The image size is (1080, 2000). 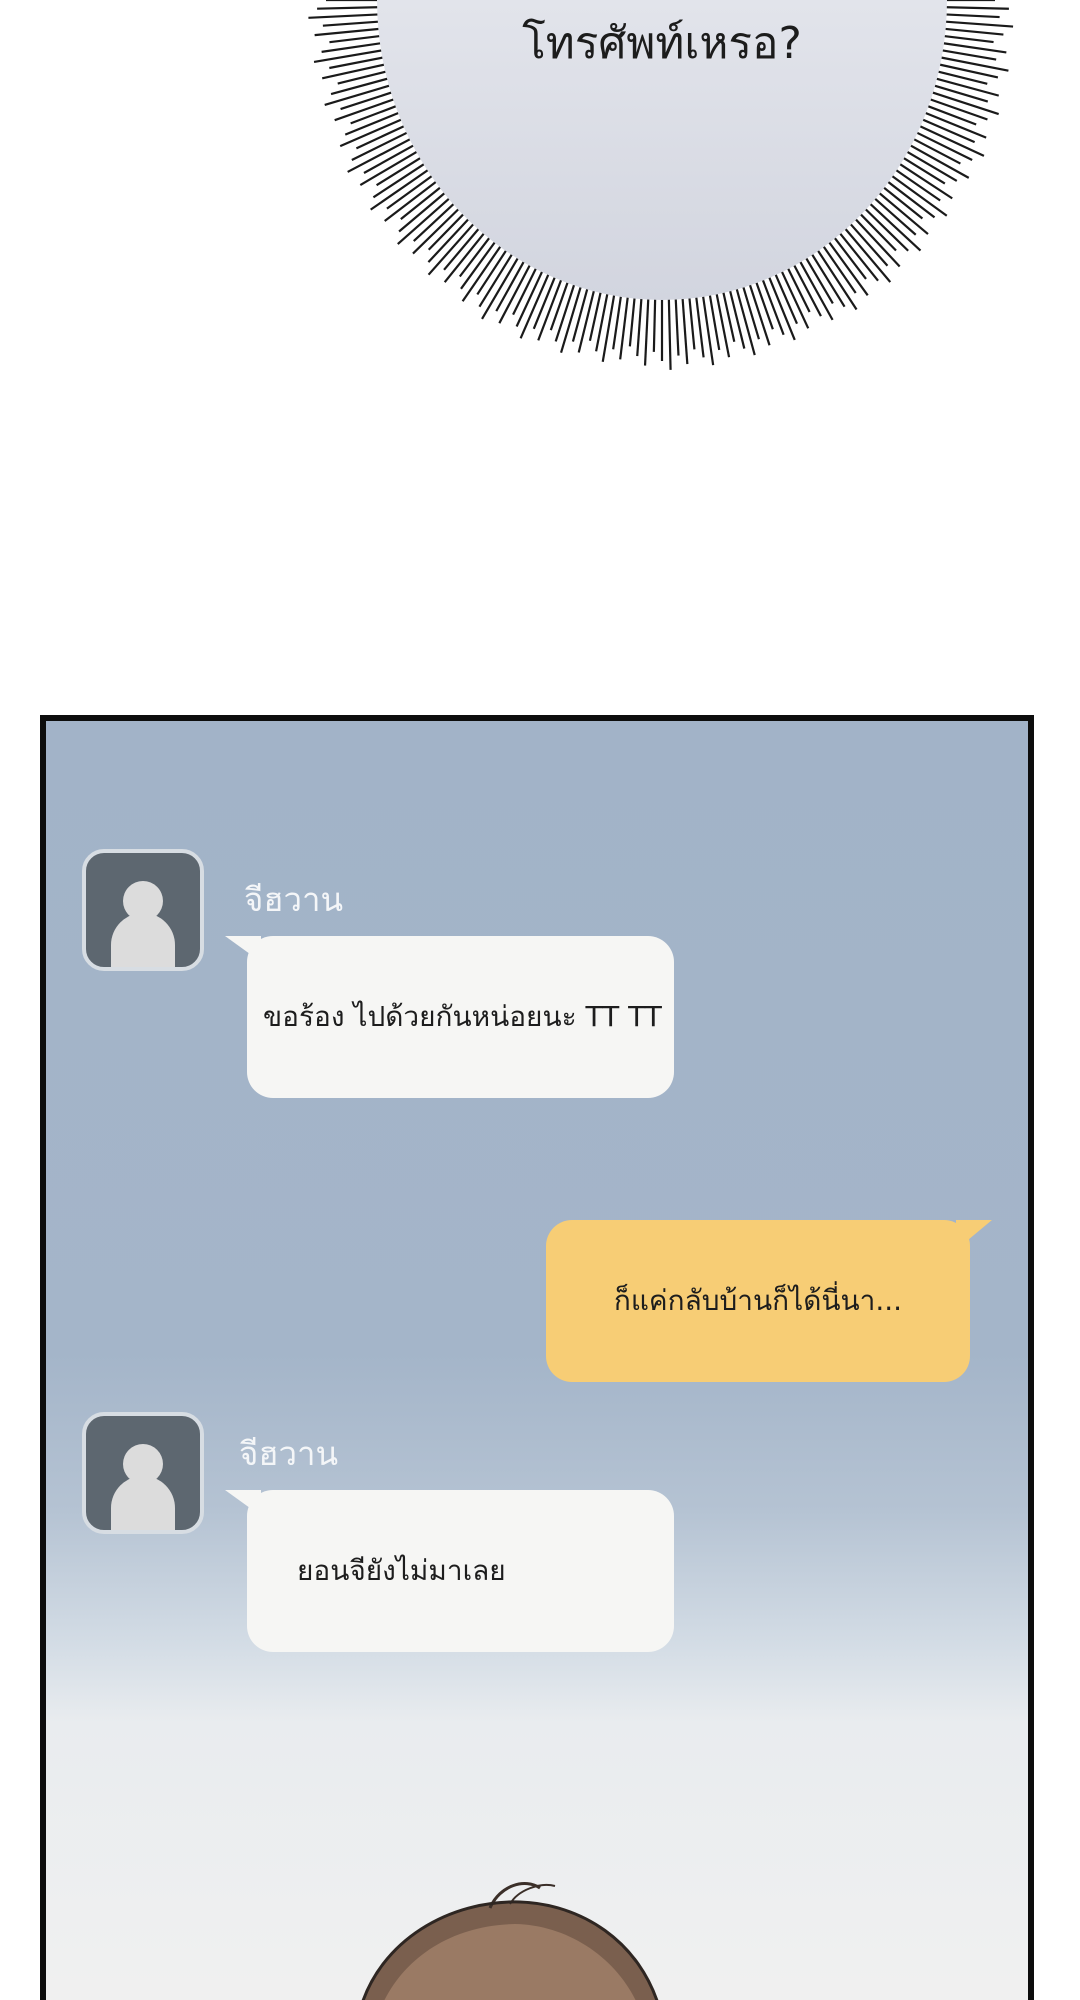 I want to click on burst-speech-bubble: โทรศัพท์เหรอ?, so click(x=662, y=195).